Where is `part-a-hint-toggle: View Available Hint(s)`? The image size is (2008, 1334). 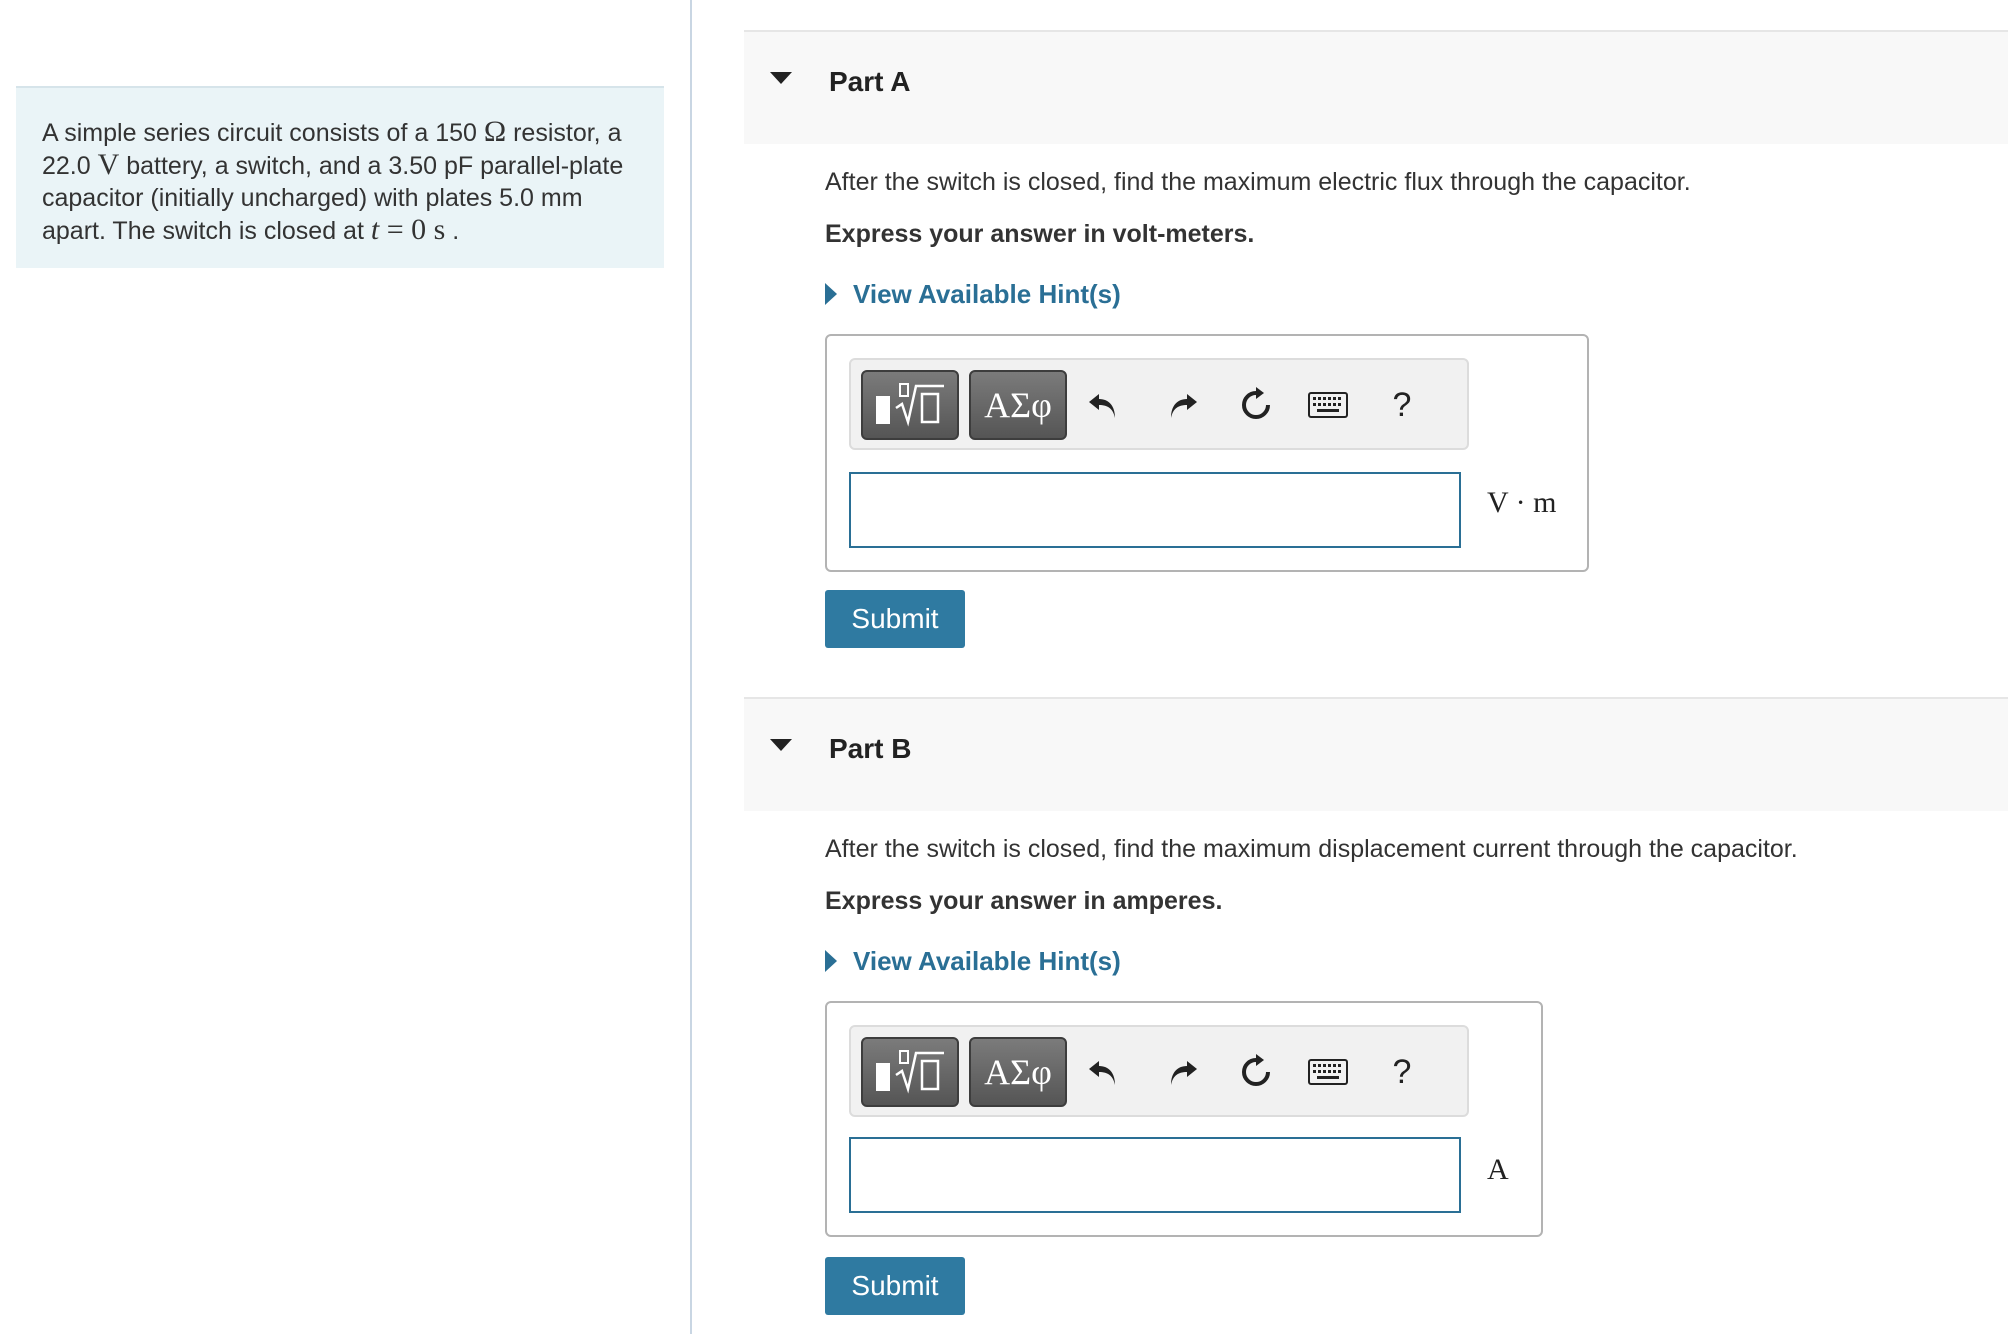 part-a-hint-toggle: View Available Hint(s) is located at coordinates (973, 294).